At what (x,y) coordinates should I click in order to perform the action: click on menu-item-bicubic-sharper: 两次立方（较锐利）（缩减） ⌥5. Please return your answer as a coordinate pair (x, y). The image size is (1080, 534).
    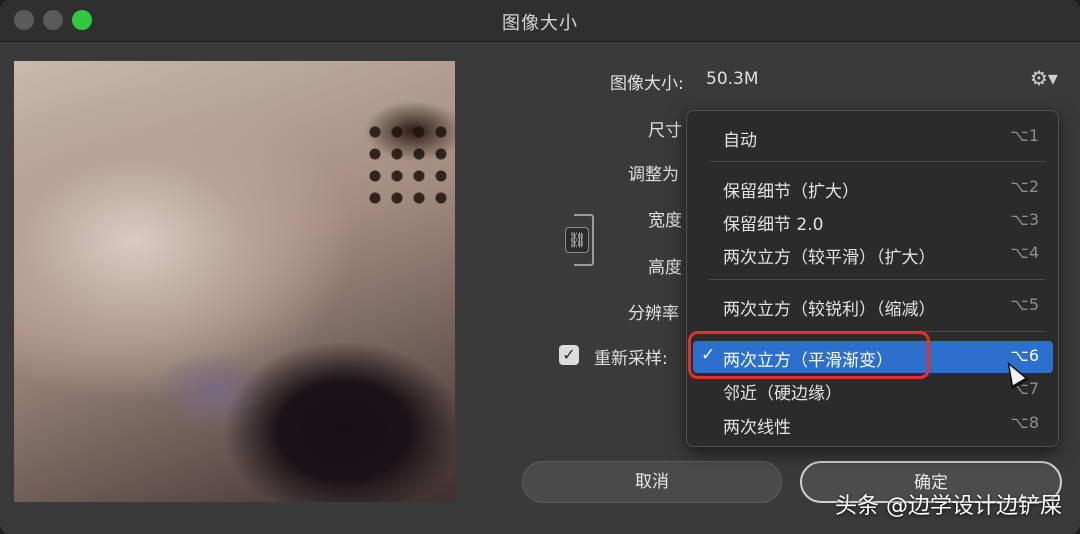
    Looking at the image, I should click on (873, 306).